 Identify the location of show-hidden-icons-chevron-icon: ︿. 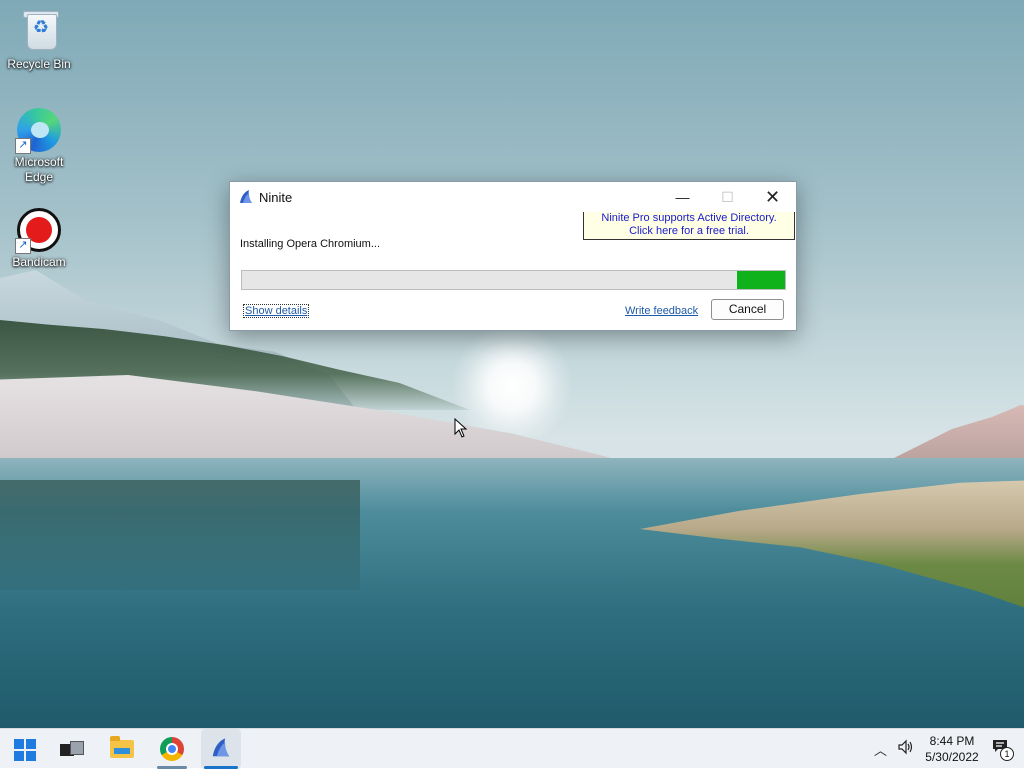
(880, 749).